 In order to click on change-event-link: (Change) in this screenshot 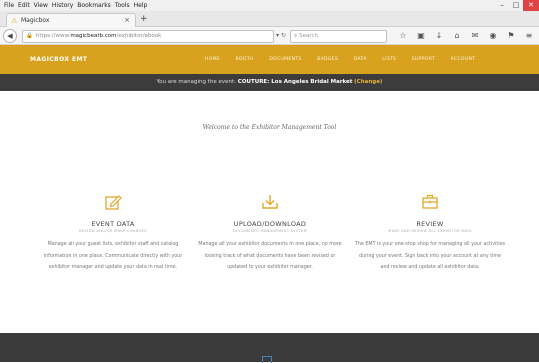, I will do `click(368, 82)`.